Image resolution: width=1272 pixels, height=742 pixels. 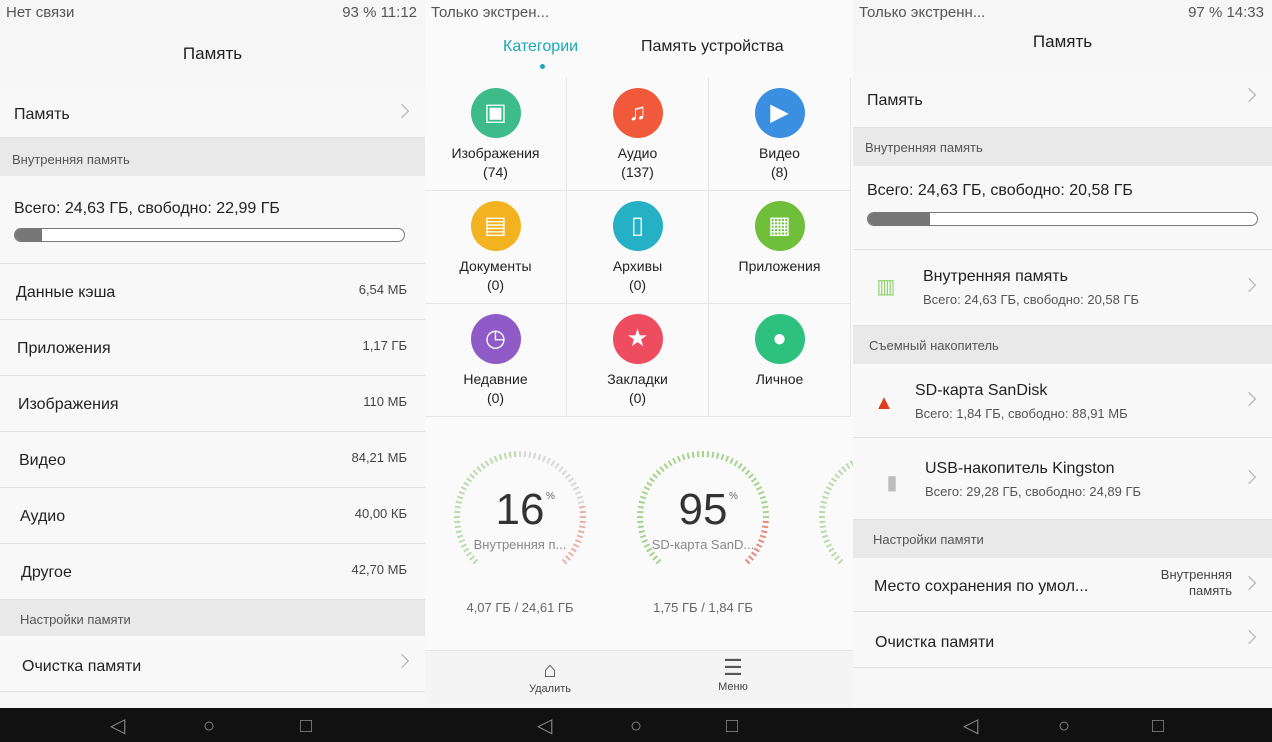 I want to click on storage-progress-fill, so click(x=29, y=235).